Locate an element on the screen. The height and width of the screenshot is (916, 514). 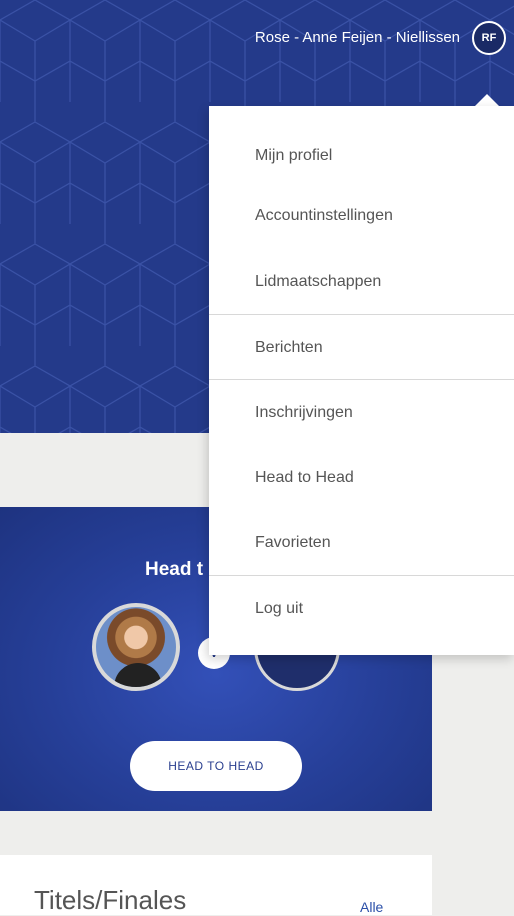
menu-item-head-to-head: Head to Head is located at coordinates (304, 478).